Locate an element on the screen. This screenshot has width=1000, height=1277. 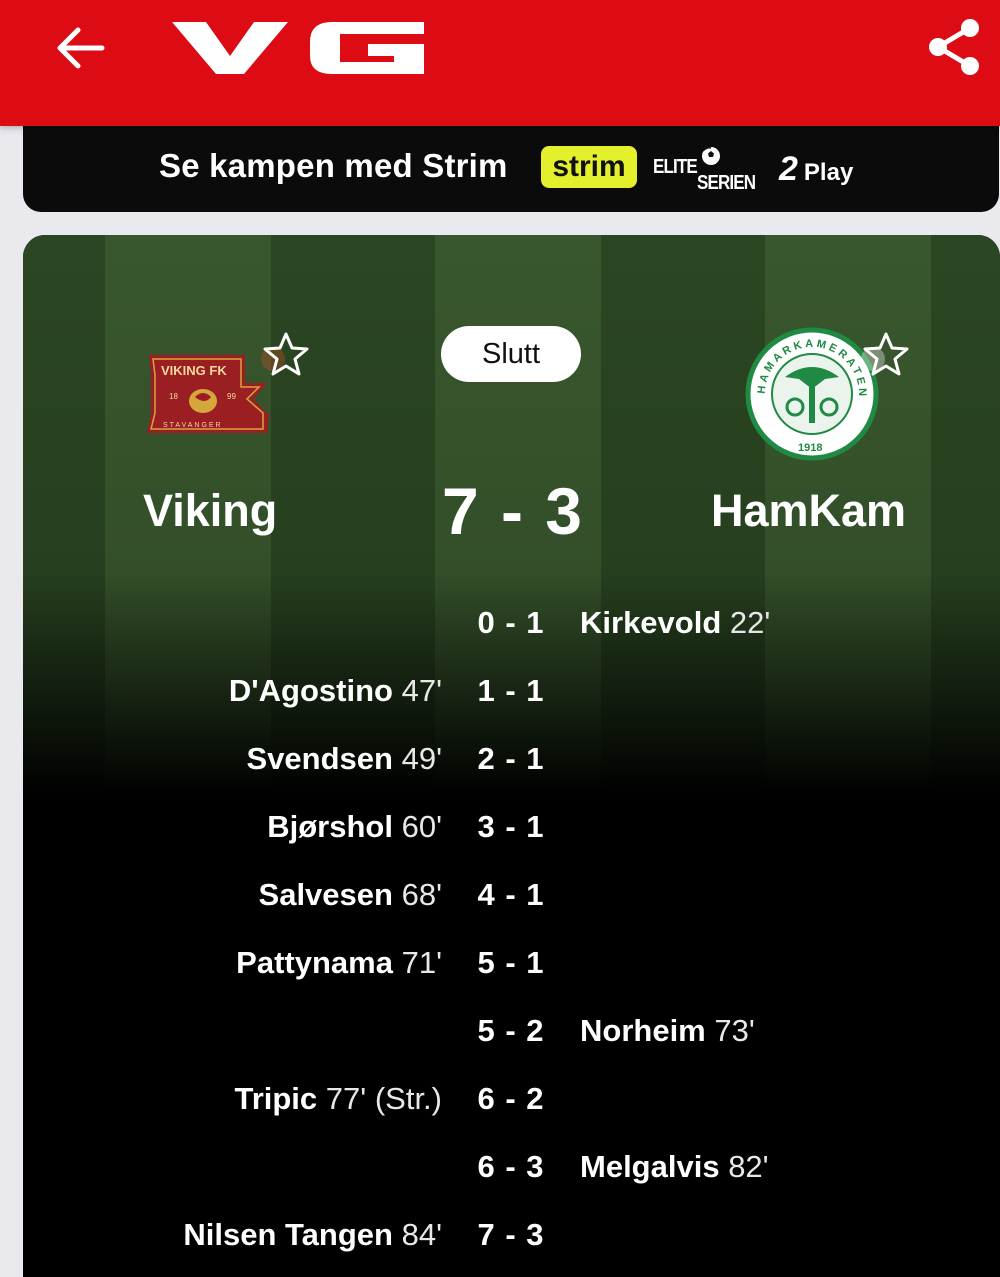
home-goal-scorer: D'Agostino 47' is located at coordinates (335, 691).